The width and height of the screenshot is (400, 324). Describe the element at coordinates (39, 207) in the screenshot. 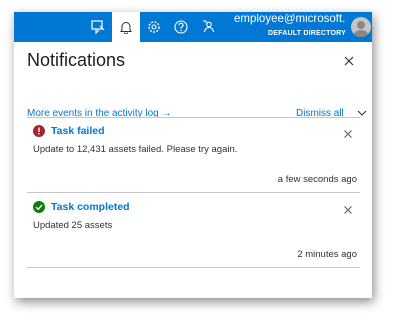

I see `success-icon` at that location.